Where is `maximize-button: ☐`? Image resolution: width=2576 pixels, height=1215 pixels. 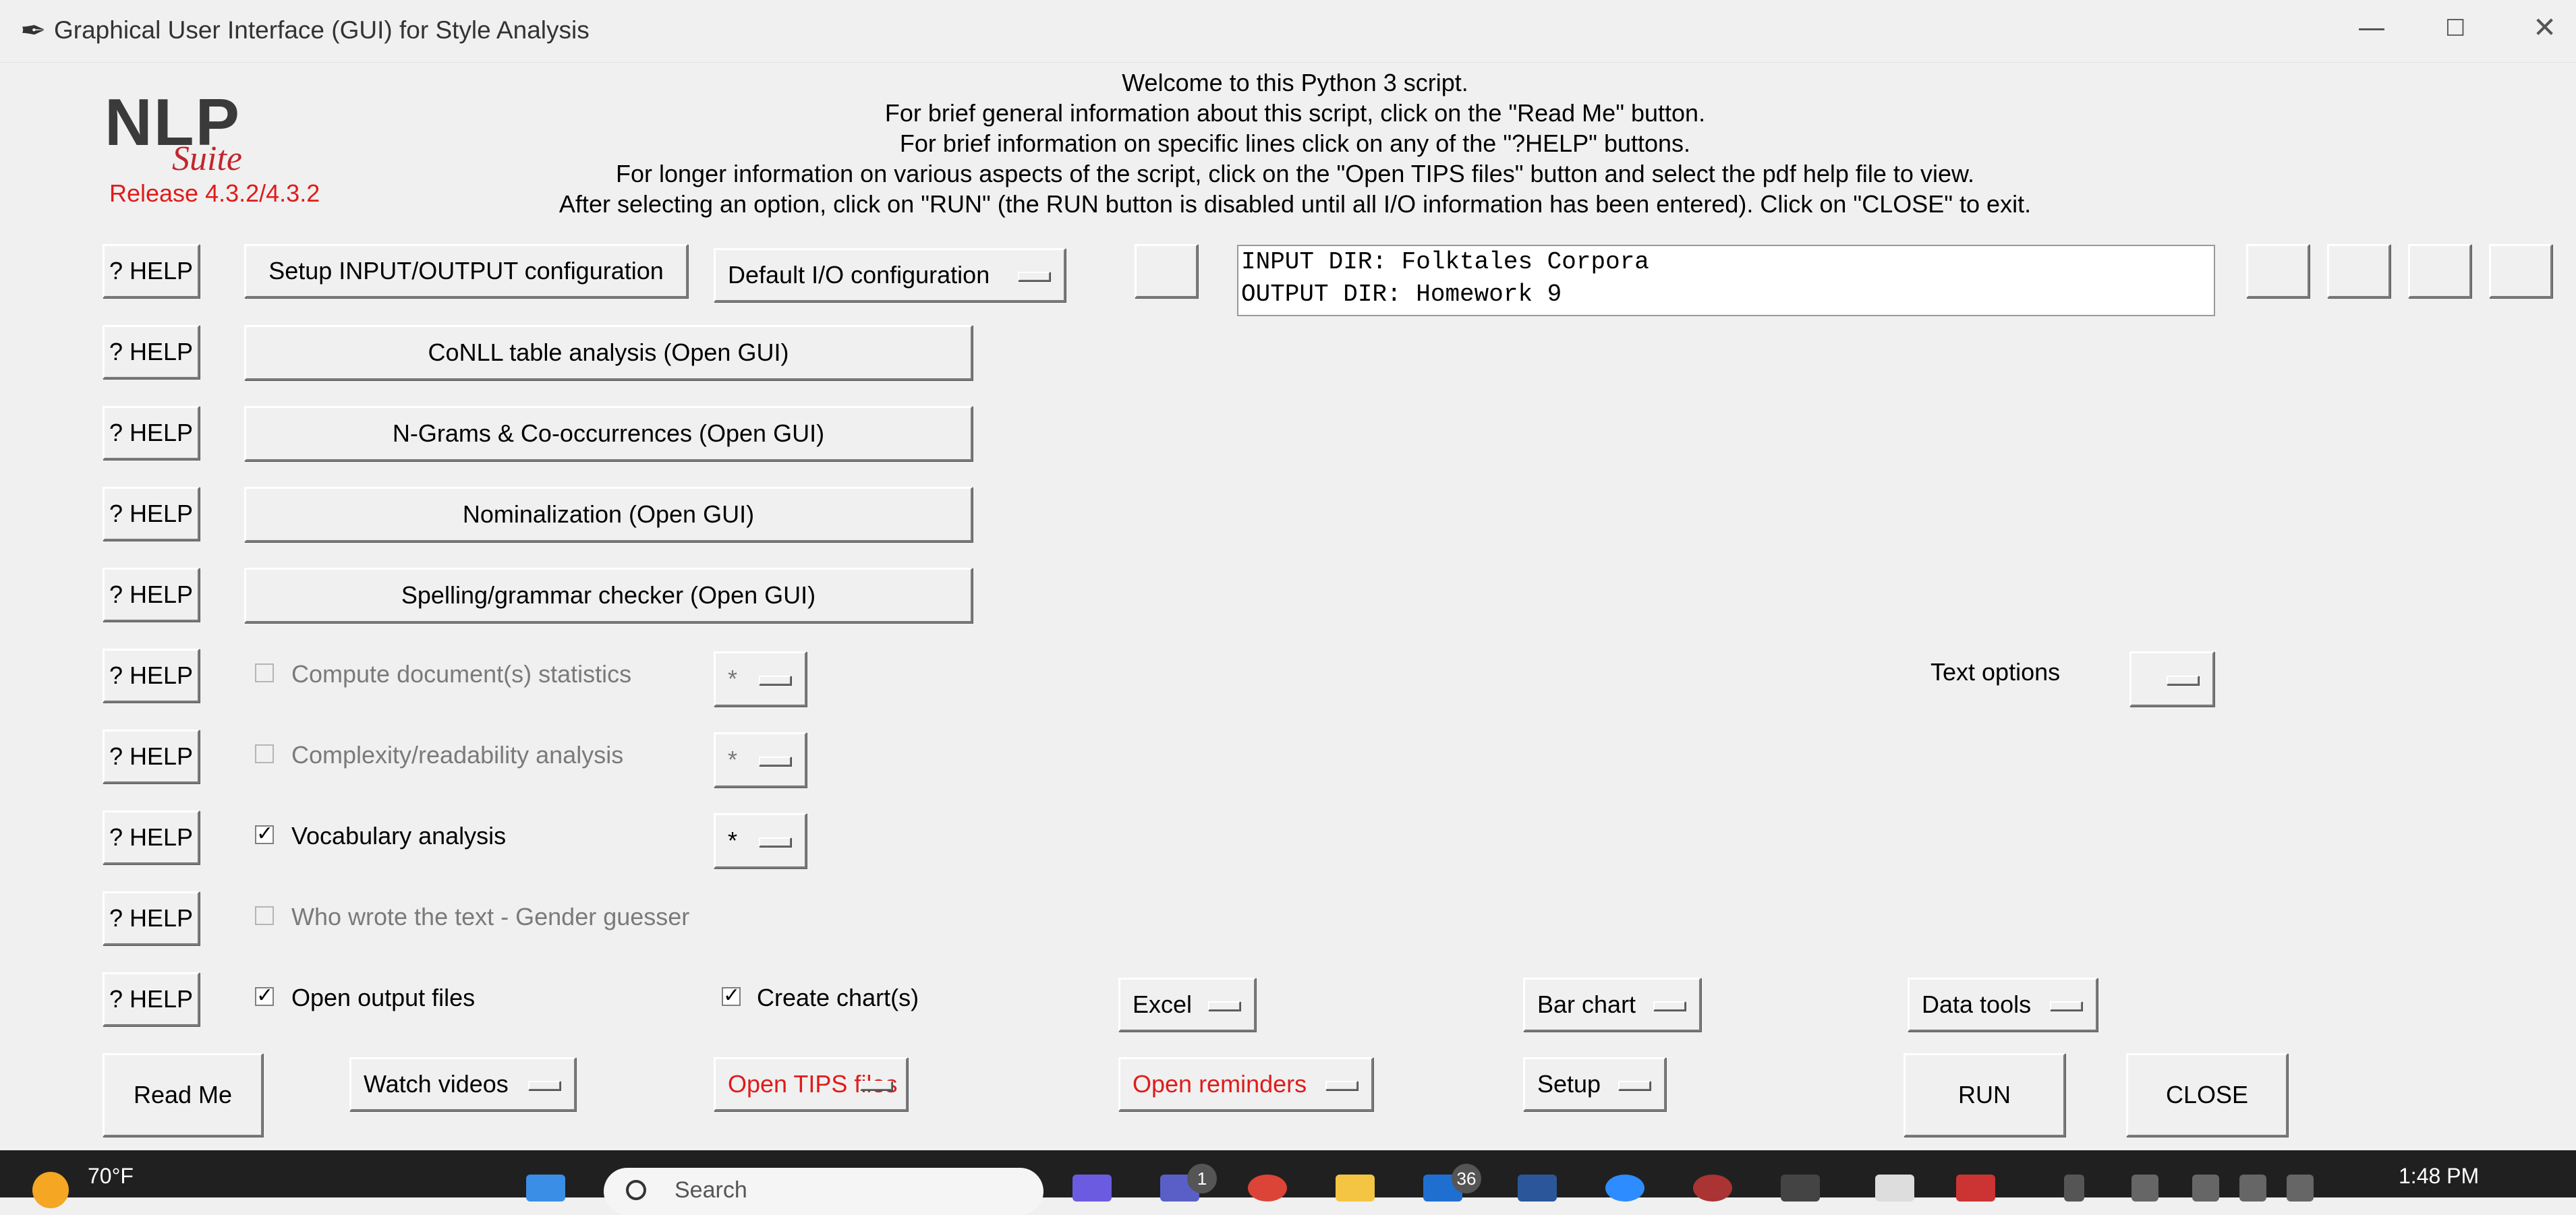
maximize-button: ☐ is located at coordinates (2455, 28).